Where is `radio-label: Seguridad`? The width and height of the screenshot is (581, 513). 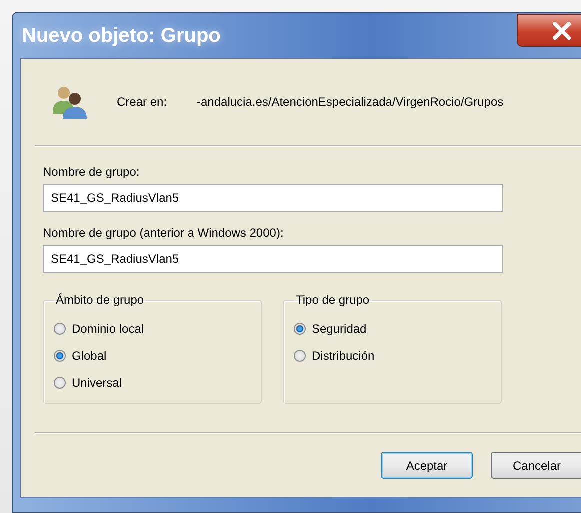
radio-label: Seguridad is located at coordinates (339, 329).